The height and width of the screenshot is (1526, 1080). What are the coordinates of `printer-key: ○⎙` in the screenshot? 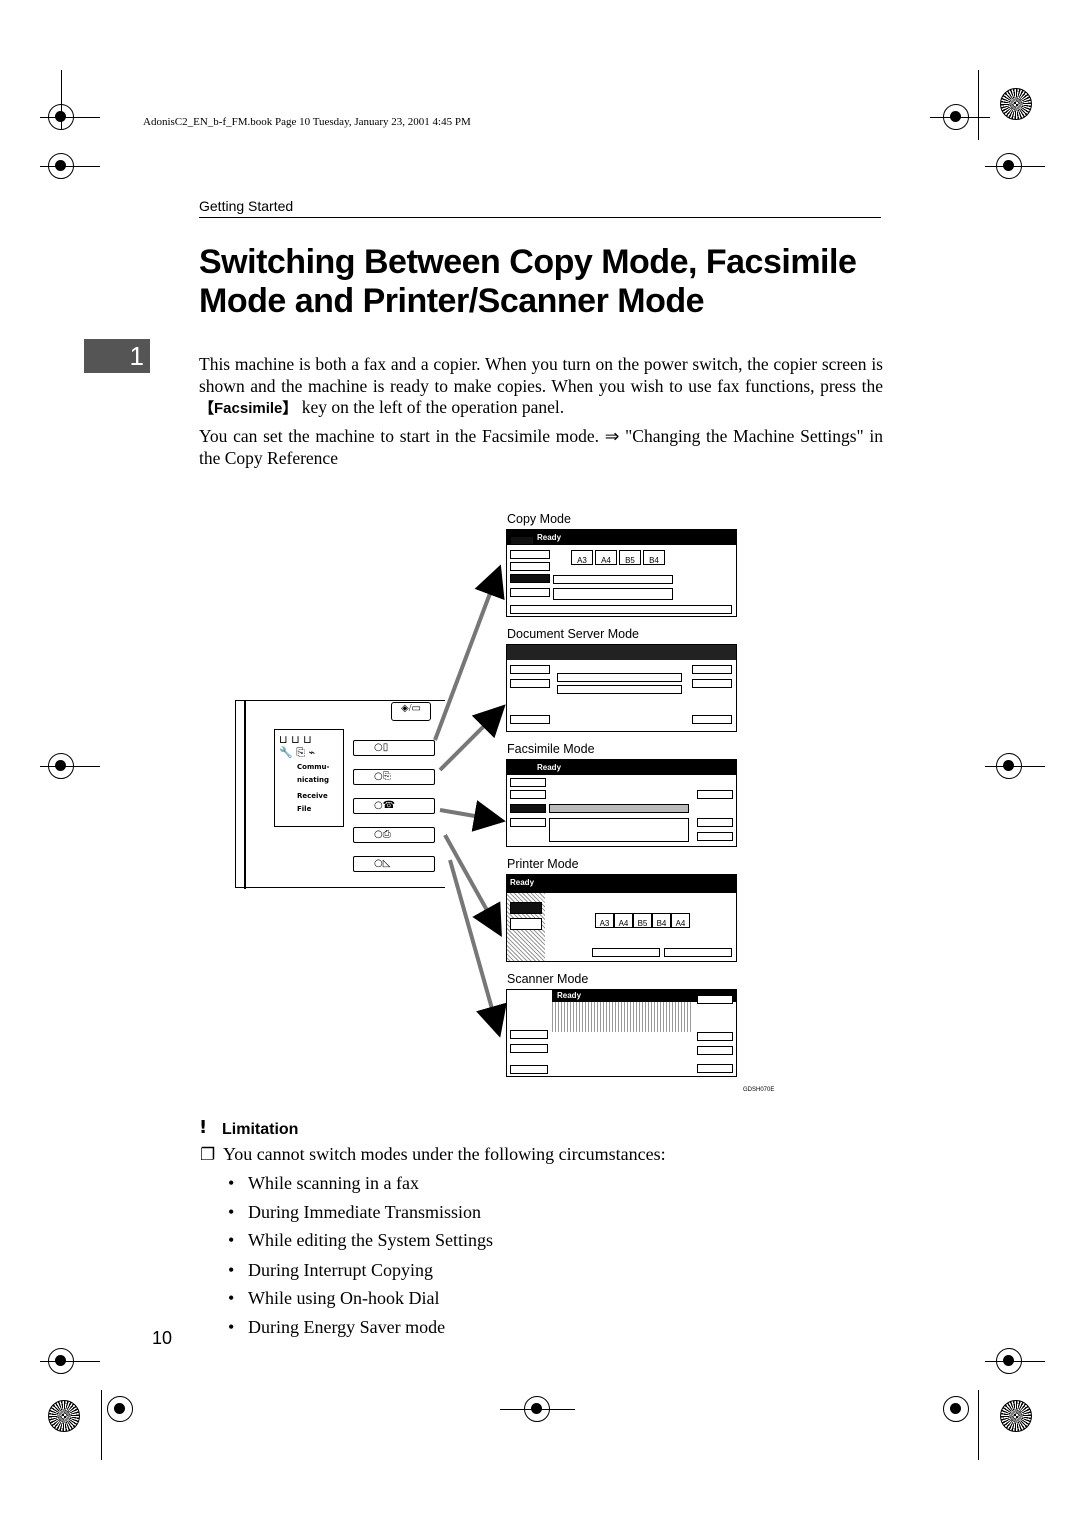 It's located at (394, 835).